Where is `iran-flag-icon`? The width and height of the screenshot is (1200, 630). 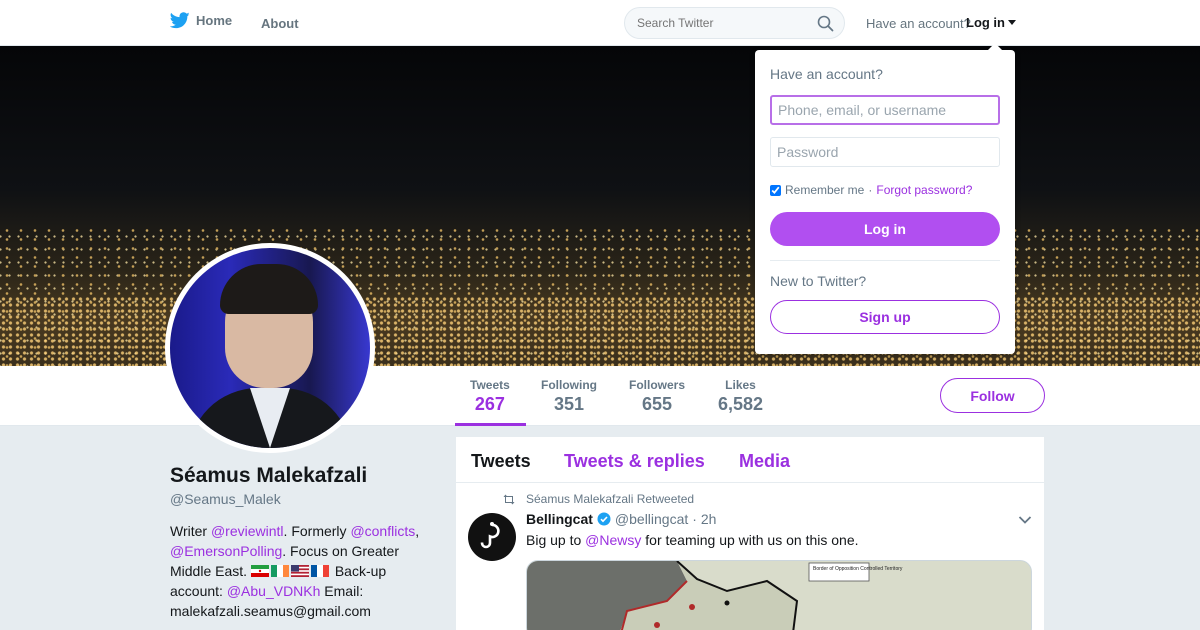
iran-flag-icon is located at coordinates (259, 571).